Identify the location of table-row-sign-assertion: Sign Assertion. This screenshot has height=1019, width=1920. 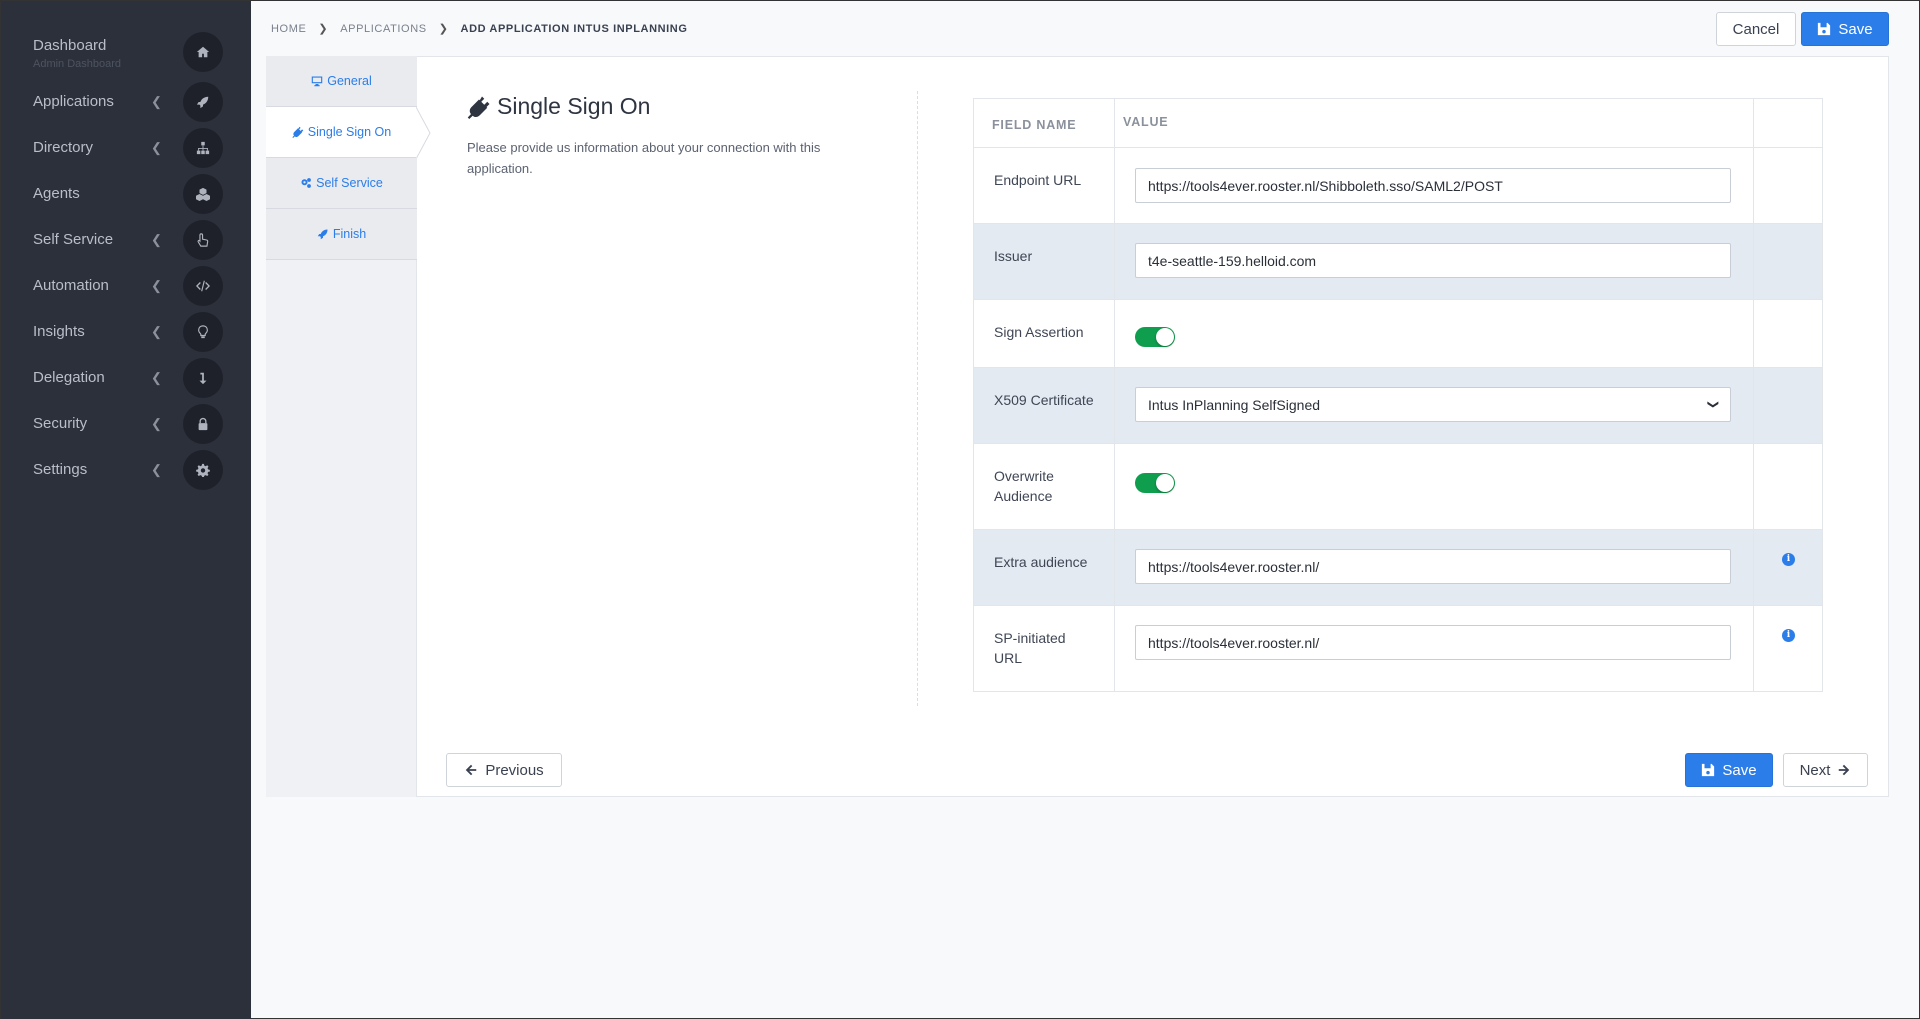
(1398, 333).